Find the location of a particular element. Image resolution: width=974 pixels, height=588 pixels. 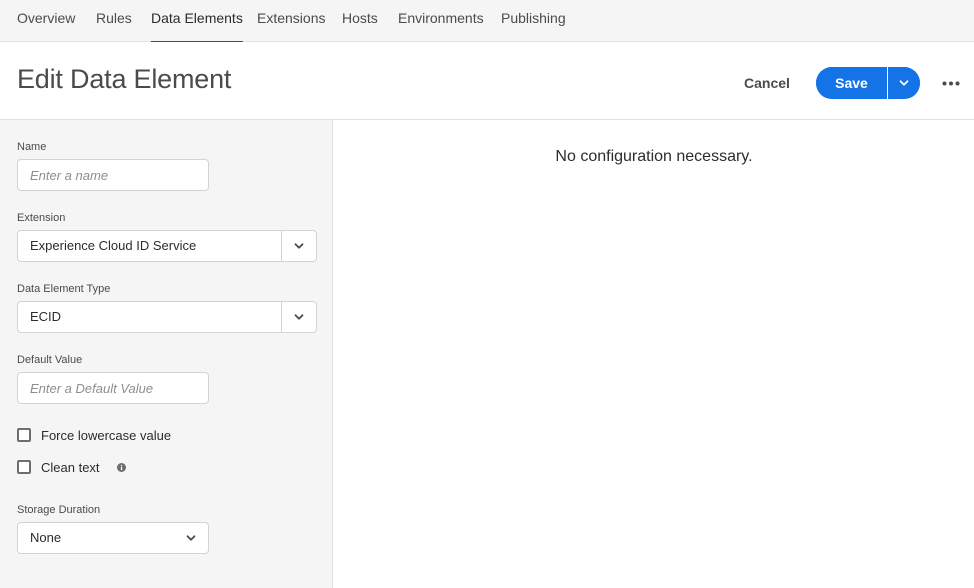

extension-dropdown-button is located at coordinates (298, 246).